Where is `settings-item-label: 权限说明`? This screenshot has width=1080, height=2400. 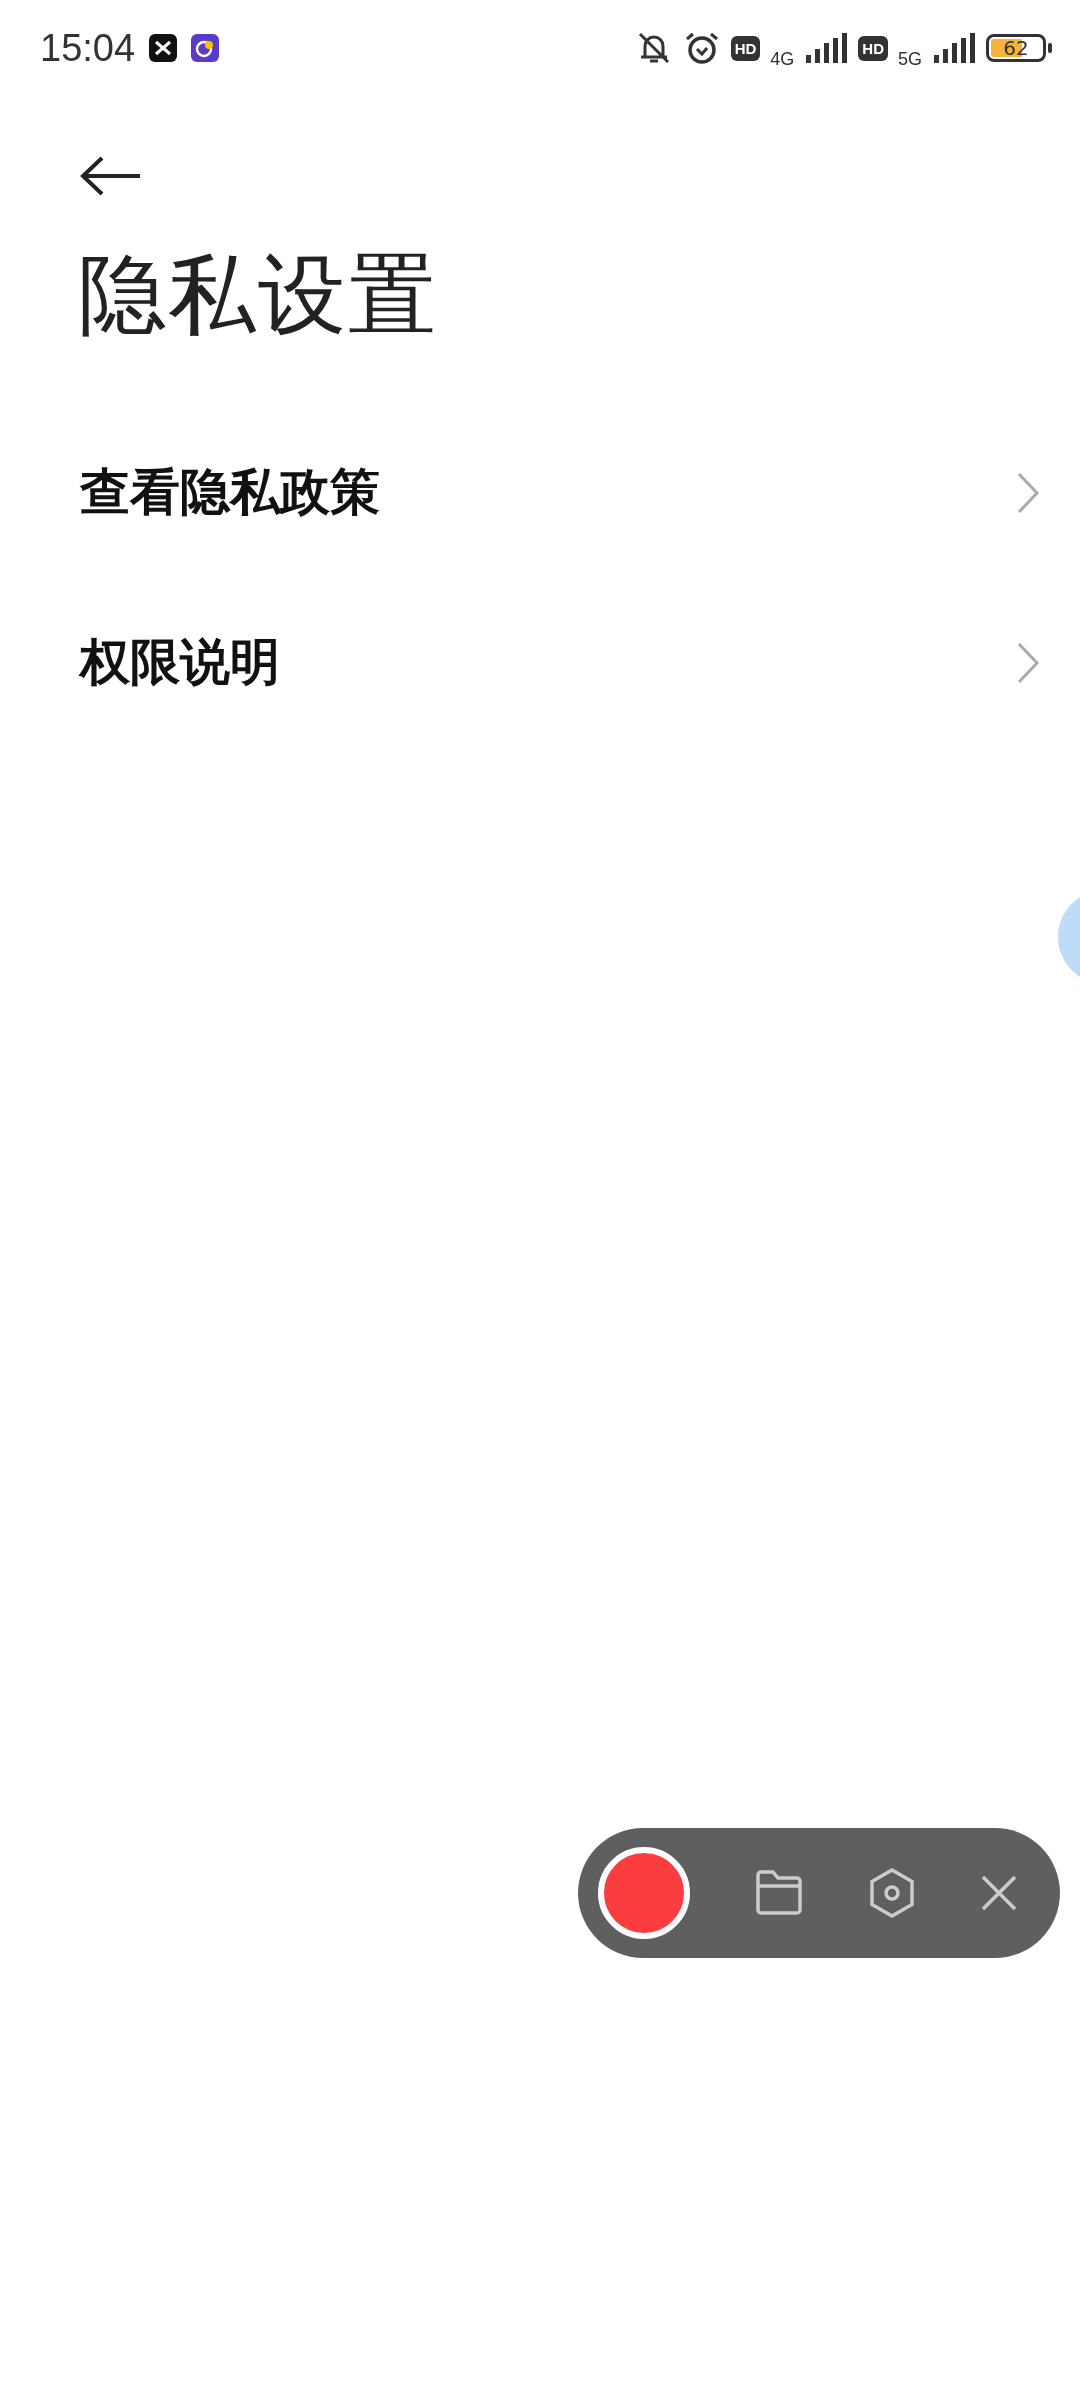
settings-item-label: 权限说明 is located at coordinates (180, 663).